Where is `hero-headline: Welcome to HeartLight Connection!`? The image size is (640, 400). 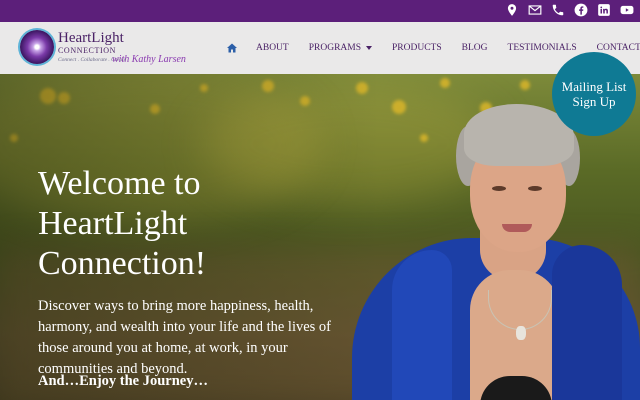 hero-headline: Welcome to HeartLight Connection! is located at coordinates (188, 224).